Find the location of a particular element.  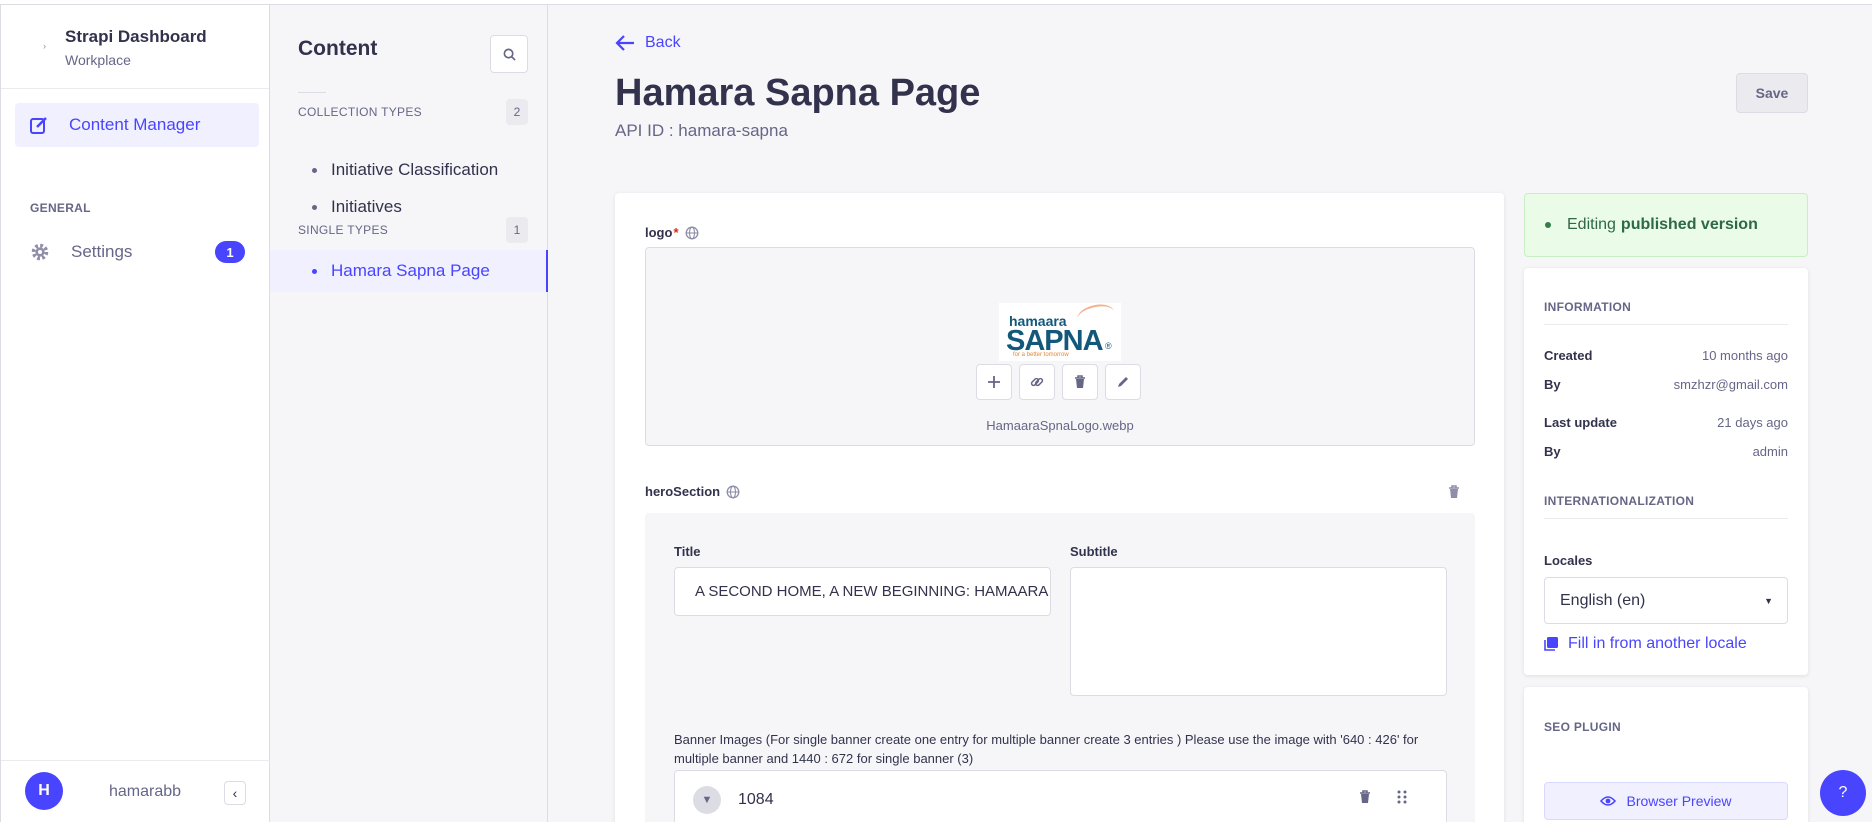

logo-registered-mark: ® is located at coordinates (1108, 346).